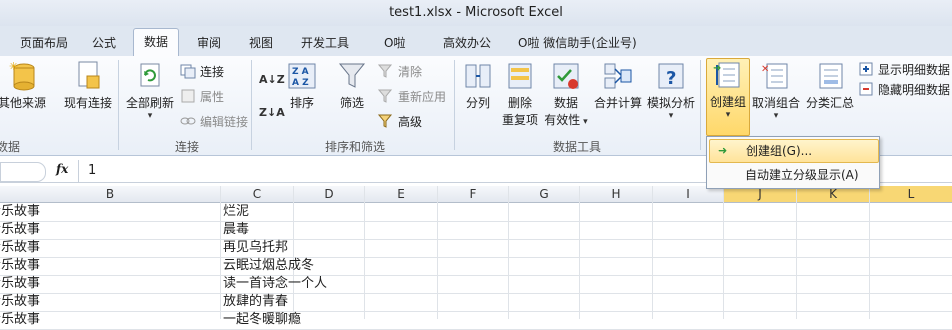 This screenshot has width=952, height=330. Describe the element at coordinates (473, 194) in the screenshot. I see `column-header-f: F` at that location.